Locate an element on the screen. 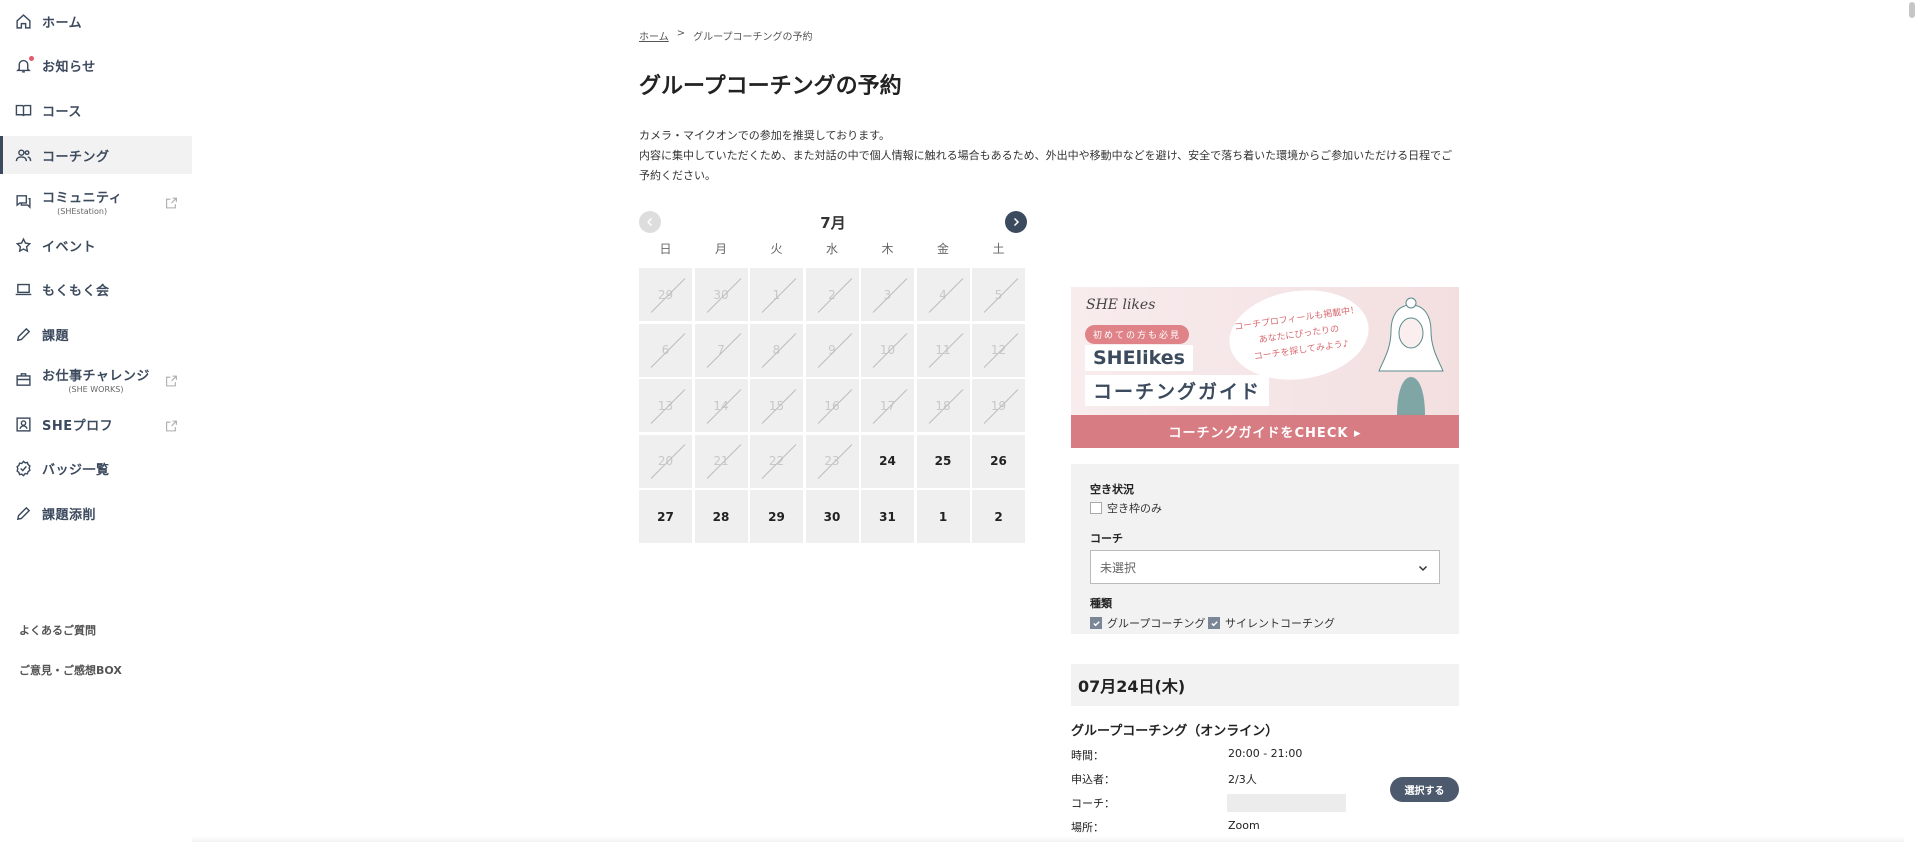 The height and width of the screenshot is (842, 1919). sidebar-item-label: イベント is located at coordinates (69, 247).